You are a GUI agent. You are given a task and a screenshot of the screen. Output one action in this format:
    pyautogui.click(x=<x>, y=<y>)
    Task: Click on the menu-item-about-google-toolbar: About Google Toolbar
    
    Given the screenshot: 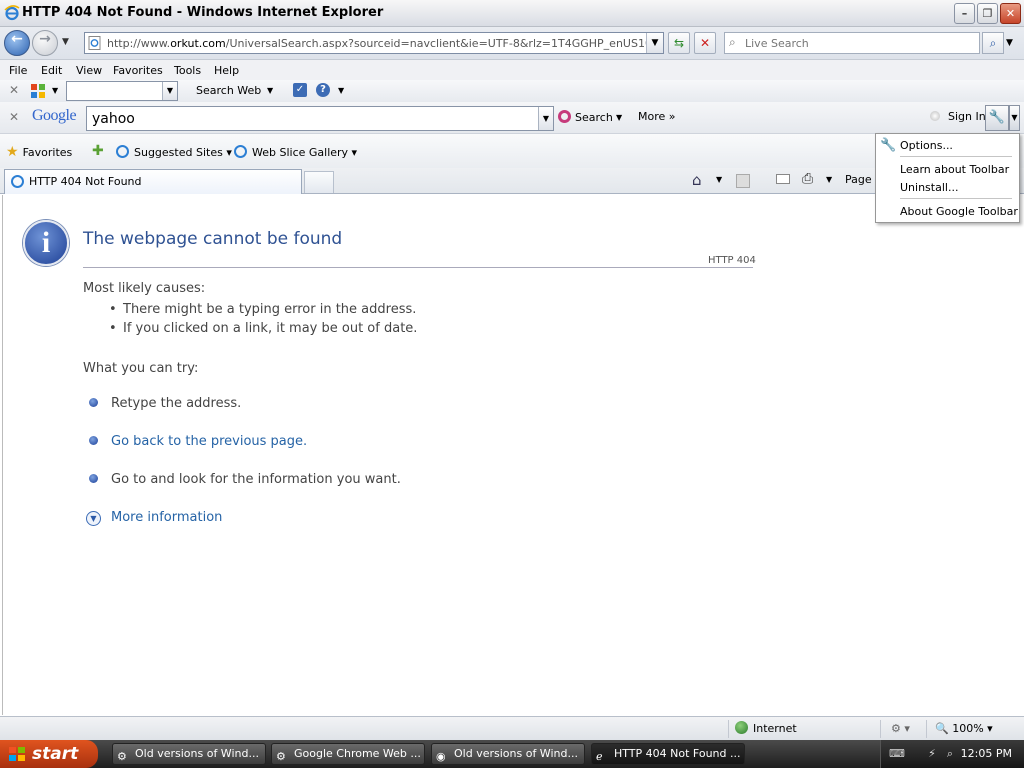 What is the action you would take?
    pyautogui.click(x=959, y=211)
    